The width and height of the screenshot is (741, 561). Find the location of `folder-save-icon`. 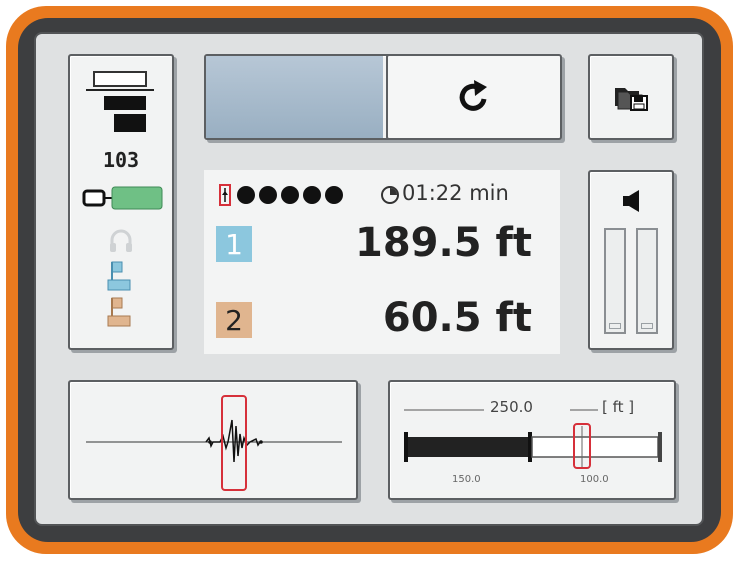

folder-save-icon is located at coordinates (631, 99).